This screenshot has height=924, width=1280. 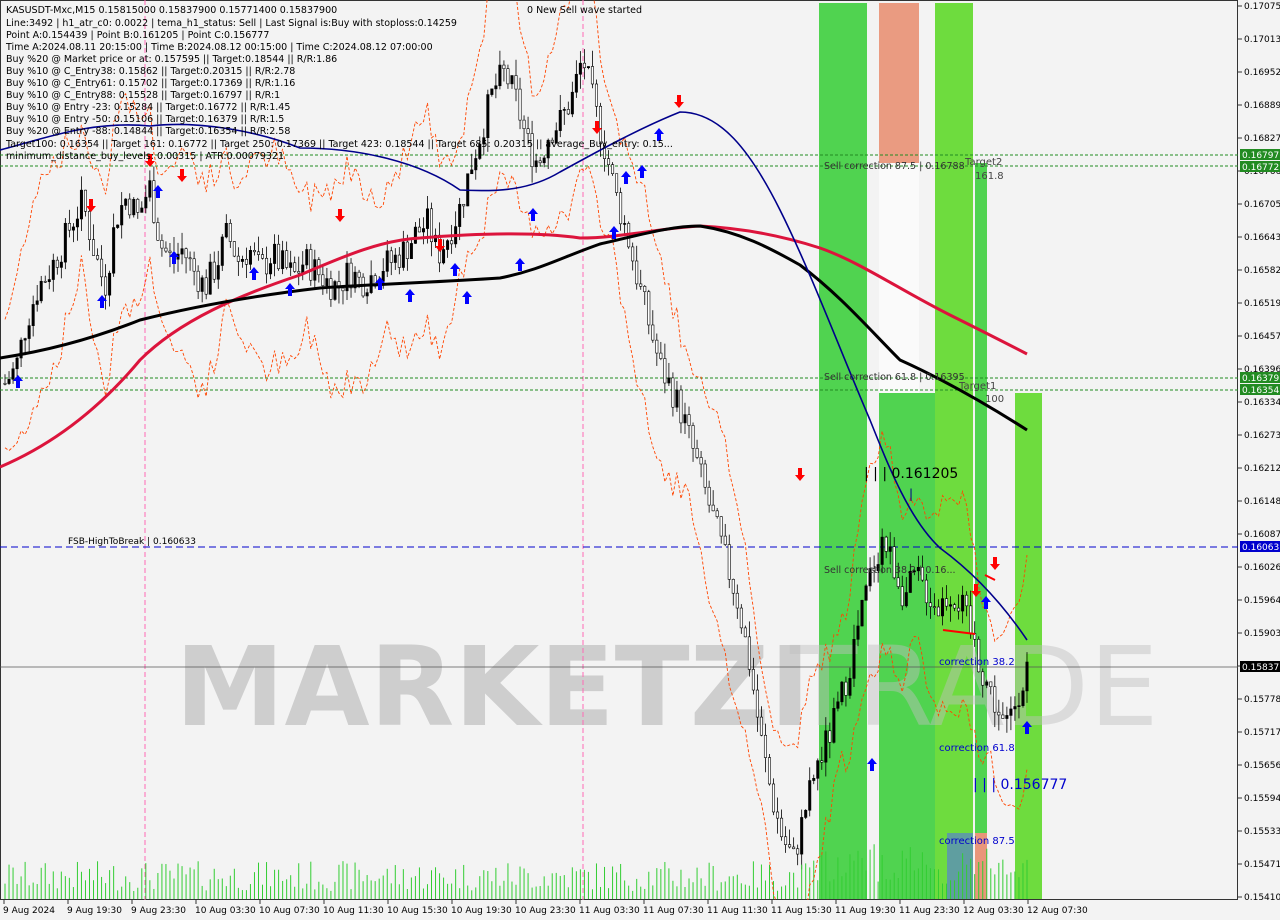 What do you see at coordinates (1262, 568) in the screenshot?
I see `y-tick-label: 0.16026` at bounding box center [1262, 568].